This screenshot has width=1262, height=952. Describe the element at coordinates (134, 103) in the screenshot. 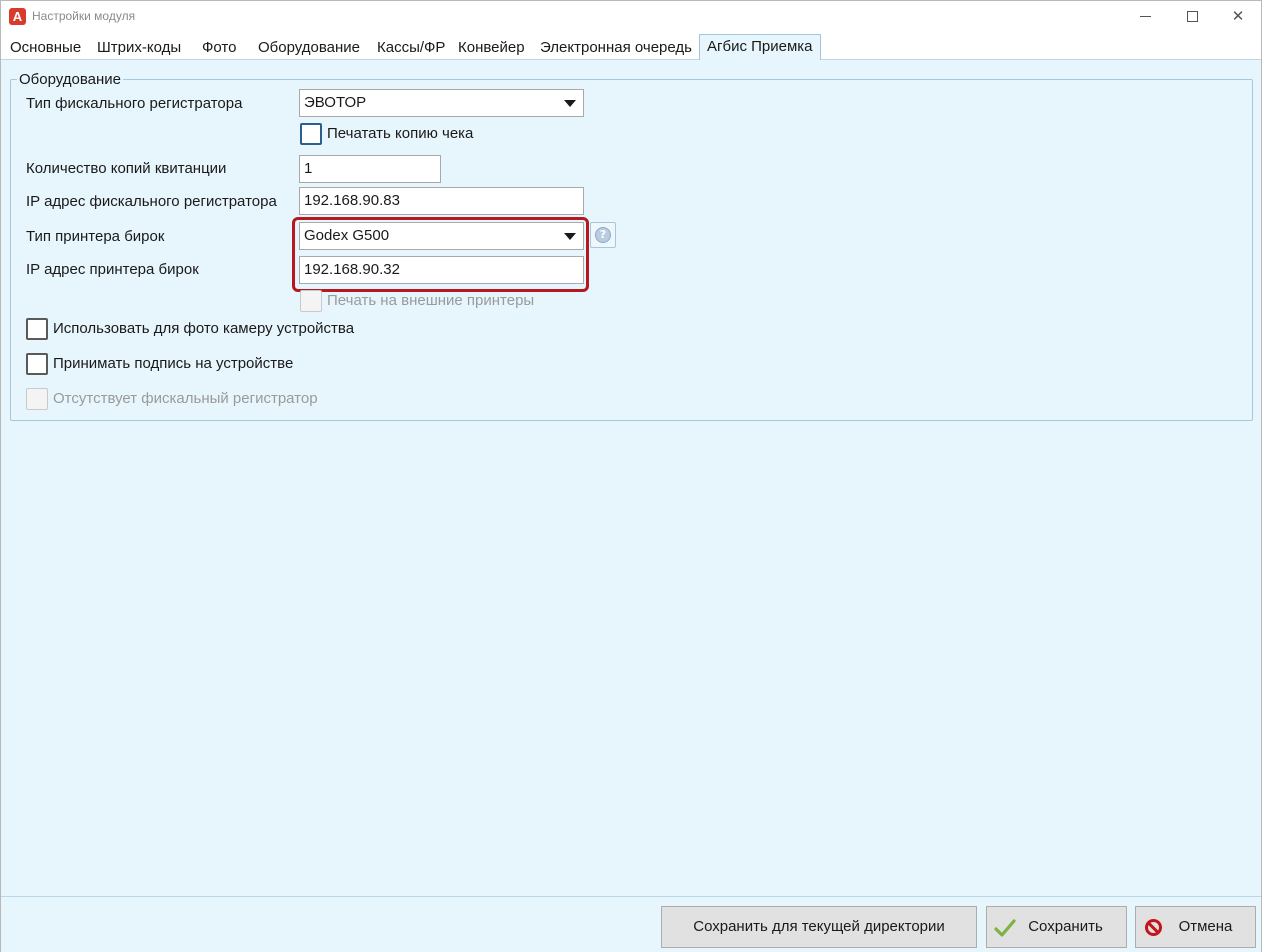

I see `fiscal-type-label: Тип фискального регистратора` at that location.